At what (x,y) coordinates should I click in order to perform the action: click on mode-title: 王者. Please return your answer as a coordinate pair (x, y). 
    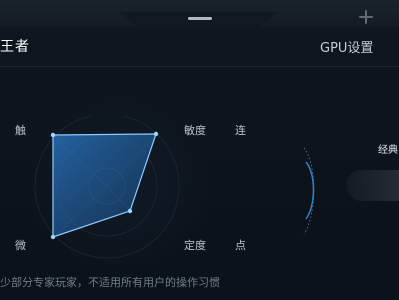
    Looking at the image, I should click on (15, 47).